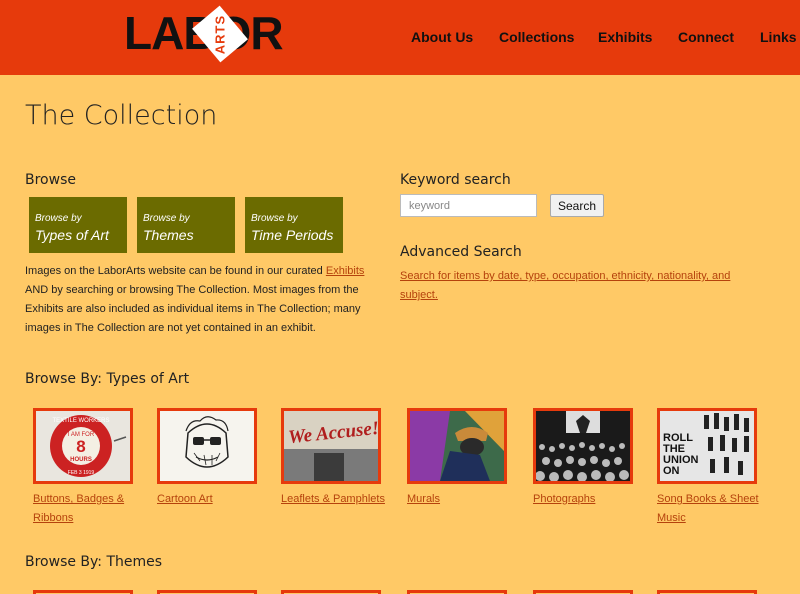 The height and width of the screenshot is (594, 800). I want to click on browse-types-of-art-button: Browse by Types of Art, so click(78, 225).